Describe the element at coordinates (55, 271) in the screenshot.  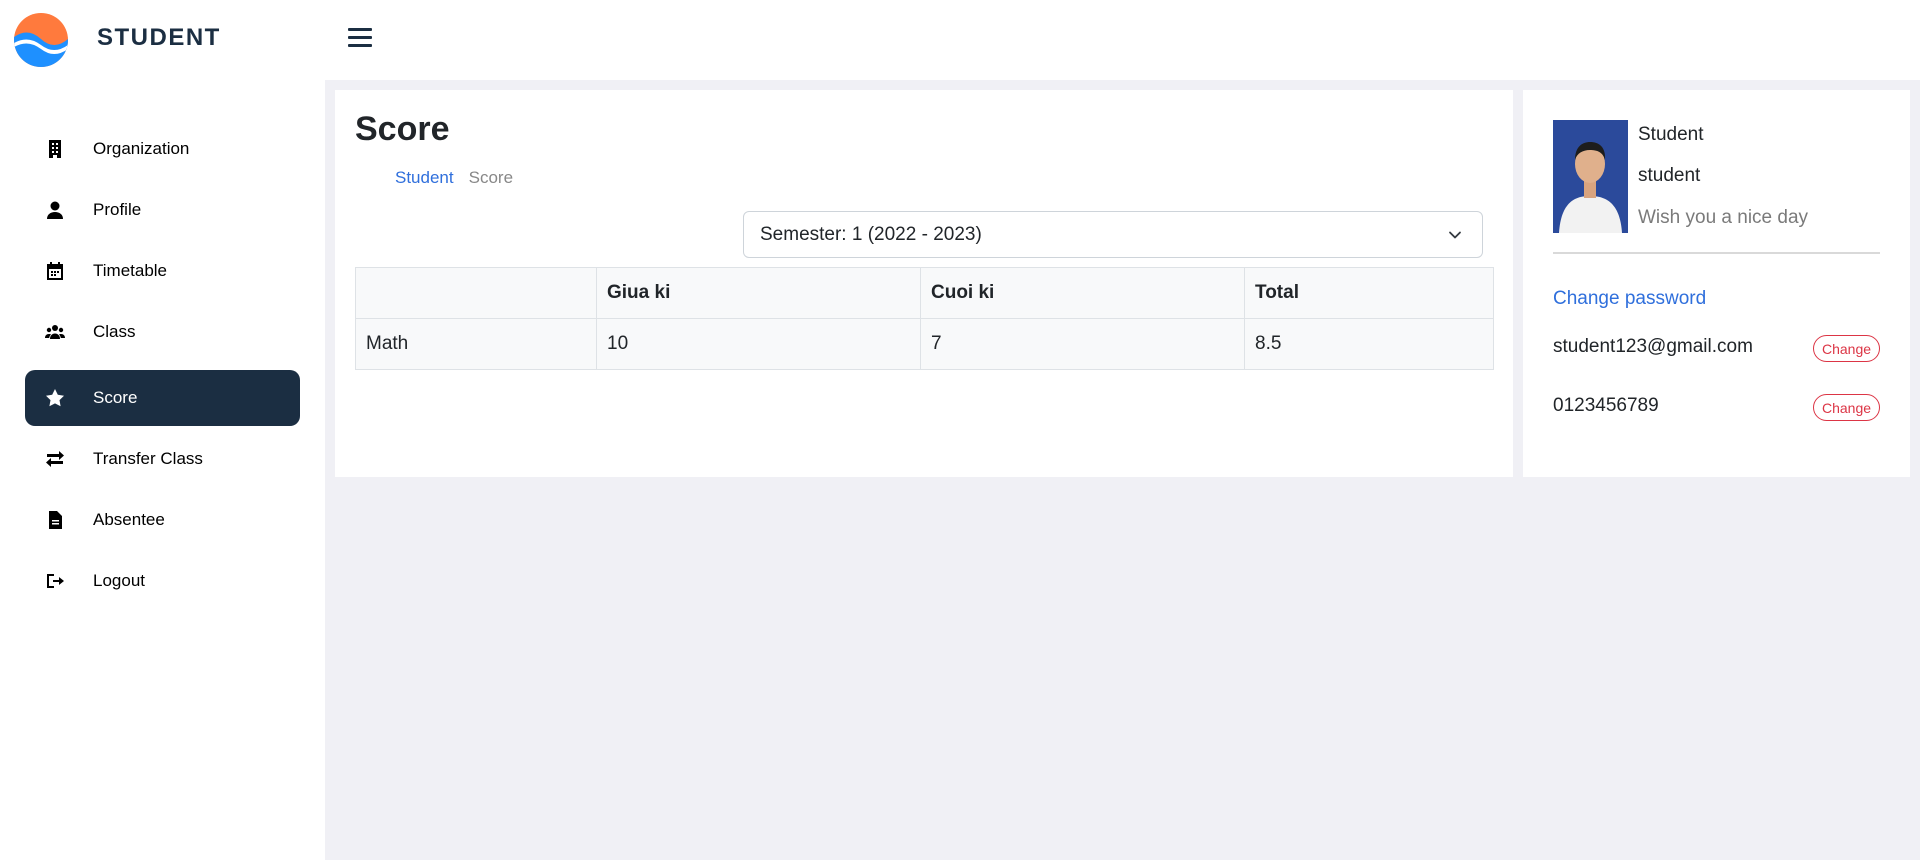
I see `calendar-icon` at that location.